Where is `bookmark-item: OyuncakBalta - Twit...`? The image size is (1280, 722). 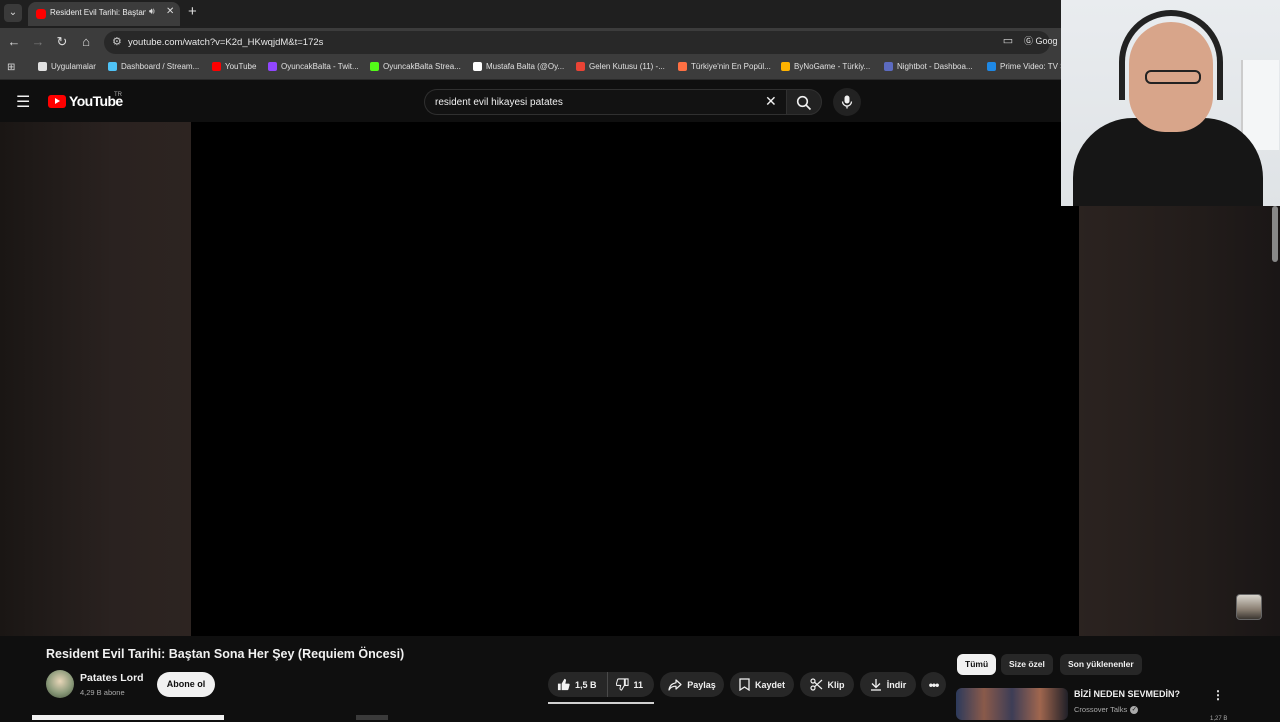 bookmark-item: OyuncakBalta - Twit... is located at coordinates (313, 66).